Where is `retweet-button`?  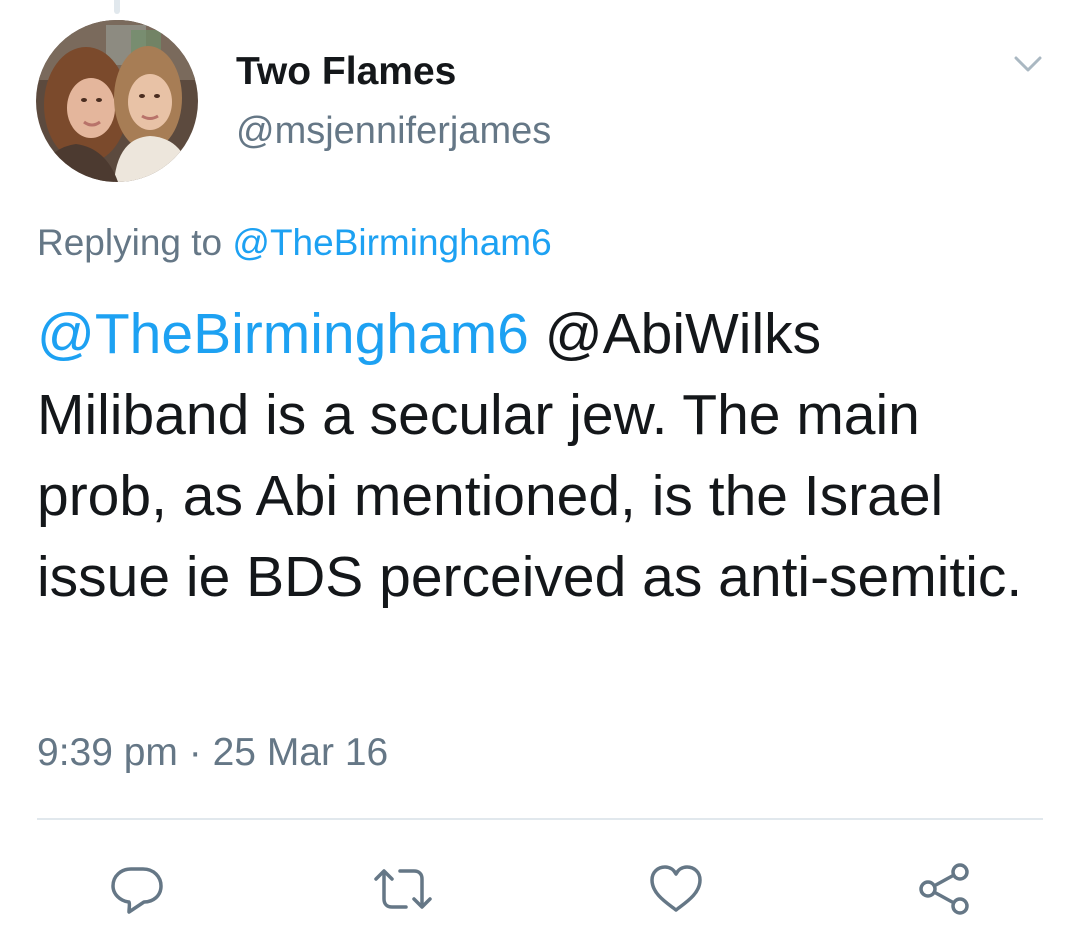 retweet-button is located at coordinates (403, 889).